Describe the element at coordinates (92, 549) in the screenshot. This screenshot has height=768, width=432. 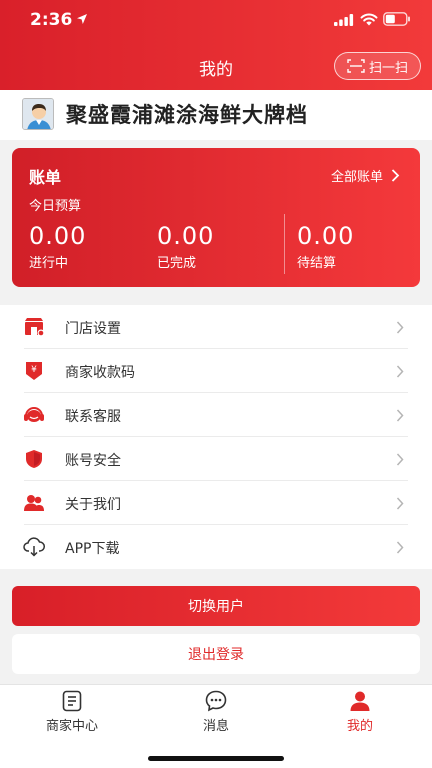
I see `menu-label: APP下载` at that location.